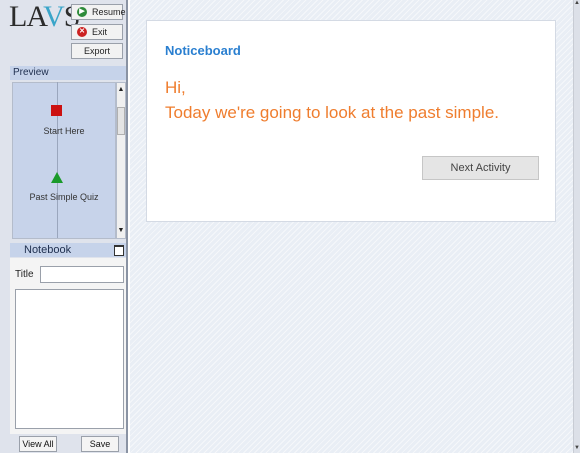  What do you see at coordinates (82, 12) in the screenshot?
I see `resume-icon: ▶` at bounding box center [82, 12].